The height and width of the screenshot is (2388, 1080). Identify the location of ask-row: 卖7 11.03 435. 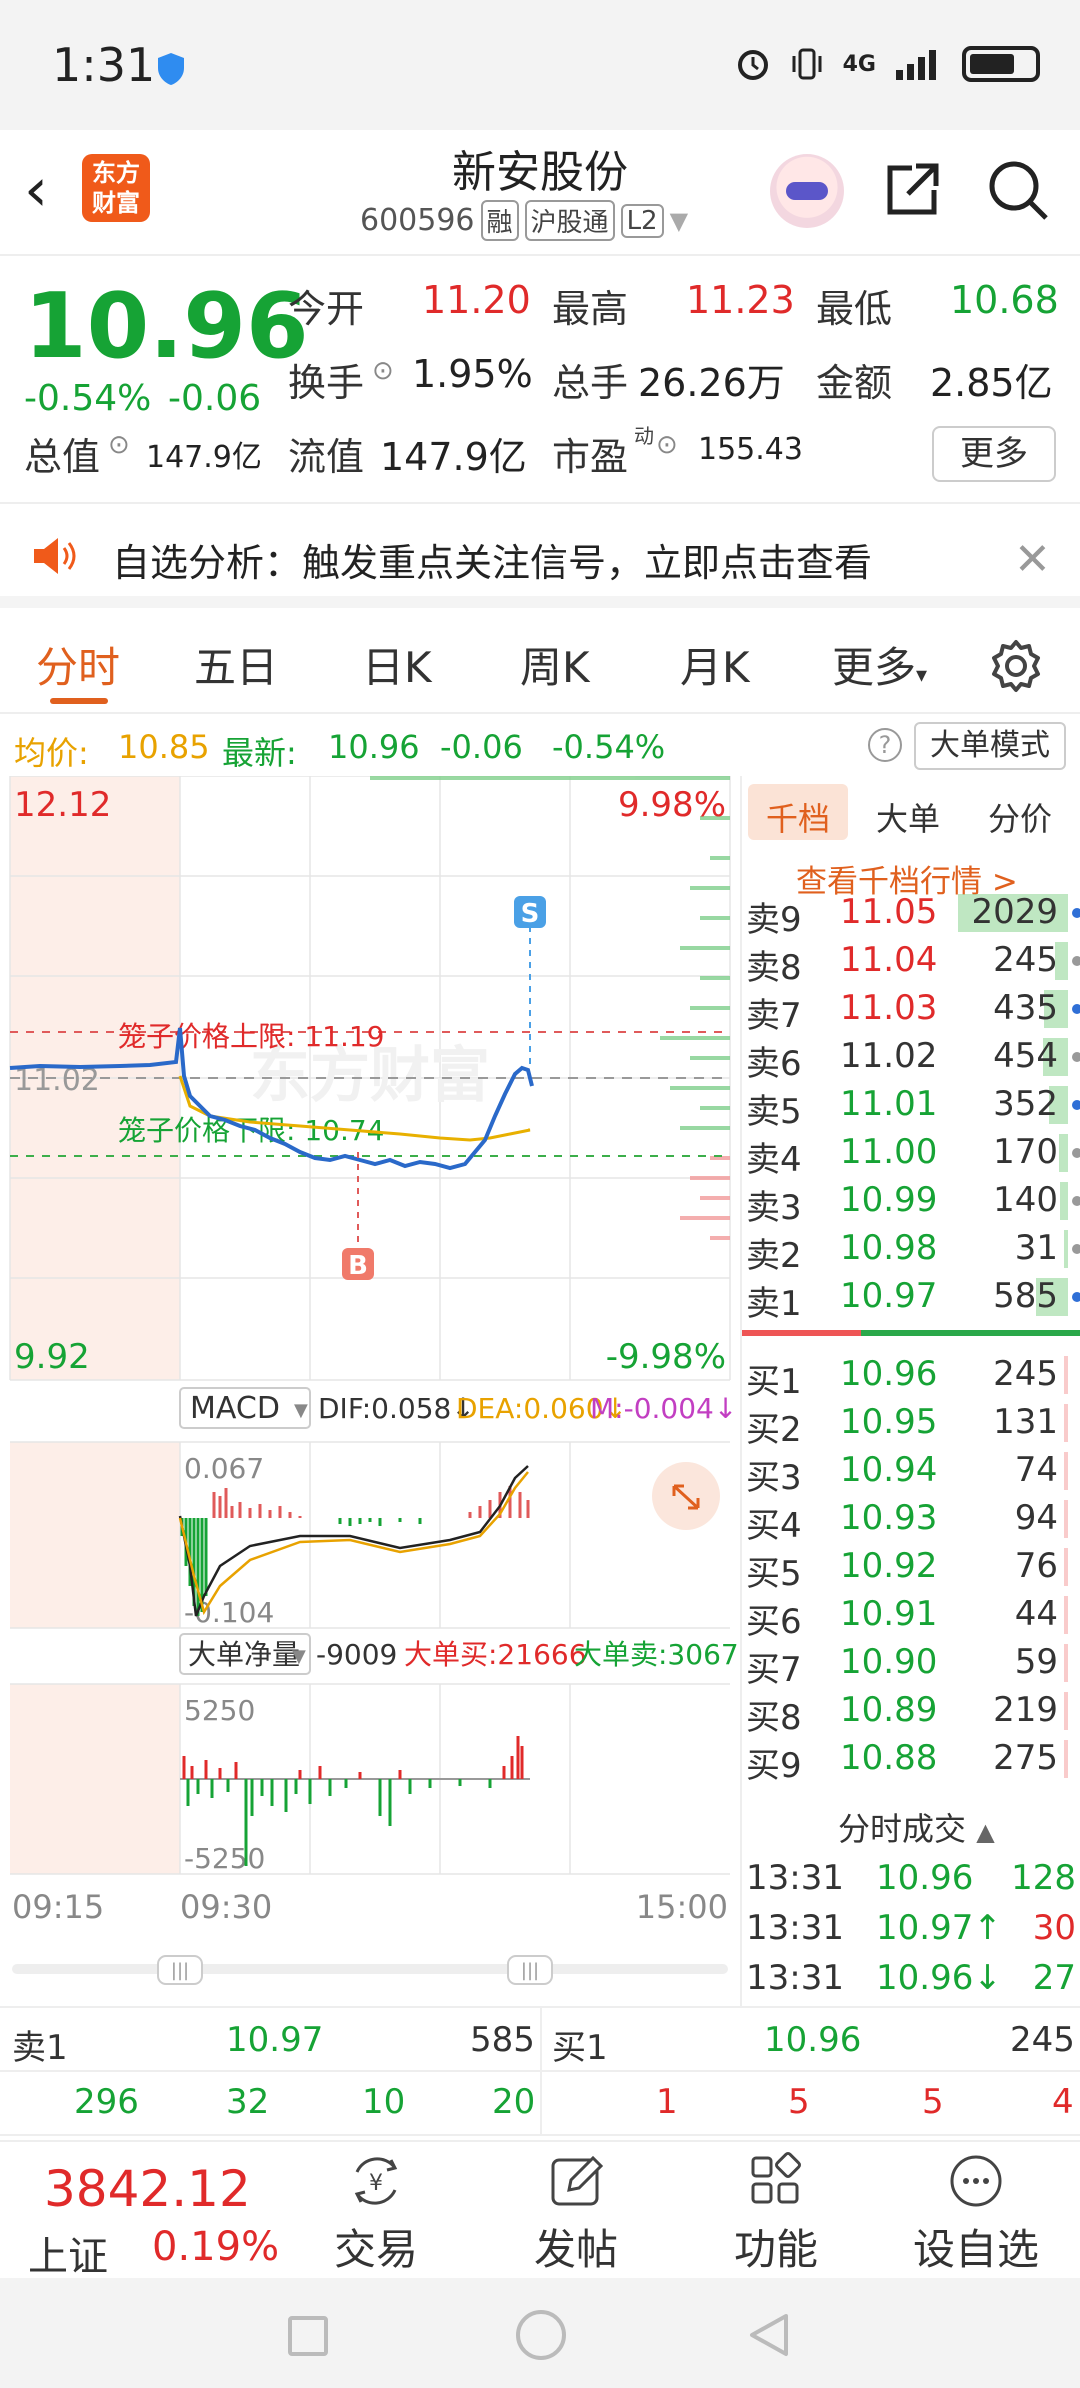
(911, 1010).